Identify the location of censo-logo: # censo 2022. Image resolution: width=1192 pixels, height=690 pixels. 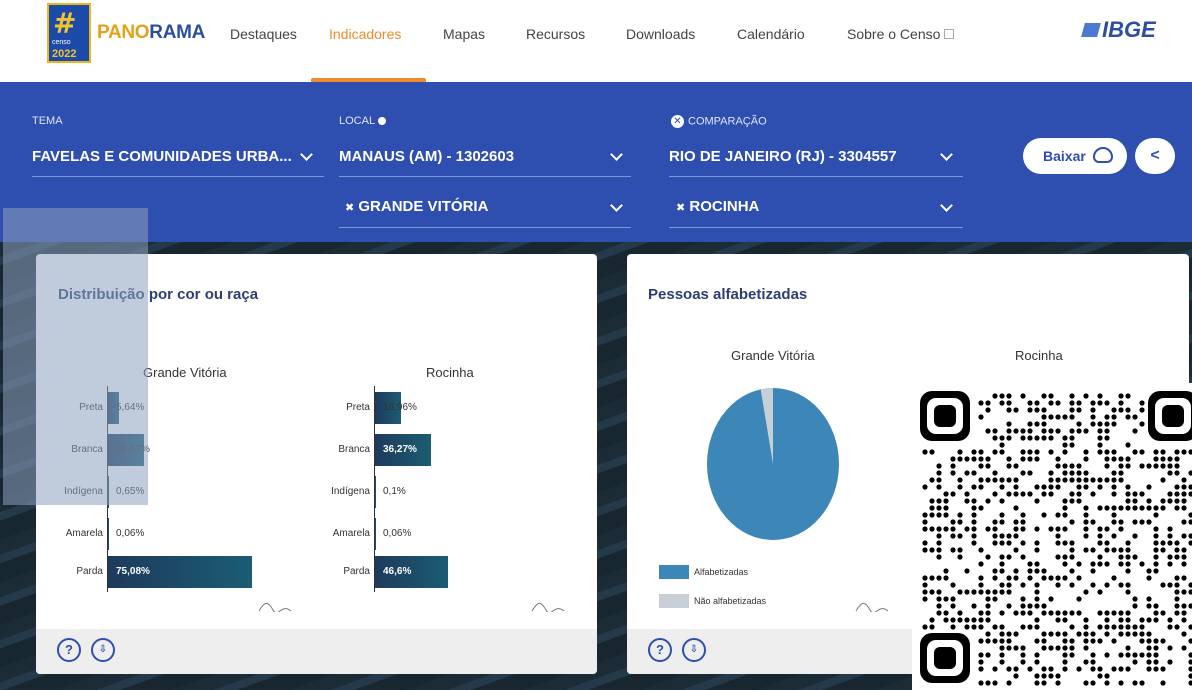
(69, 33).